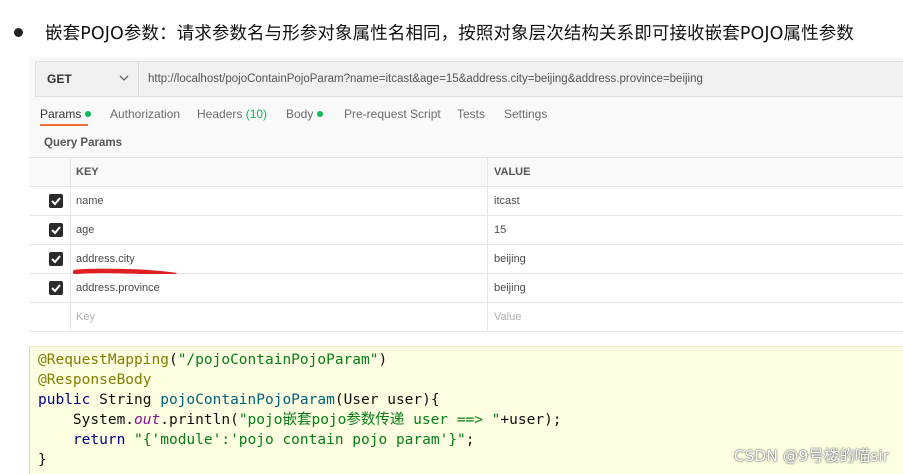  What do you see at coordinates (695, 201) in the screenshot?
I see `value-cell: itcast` at bounding box center [695, 201].